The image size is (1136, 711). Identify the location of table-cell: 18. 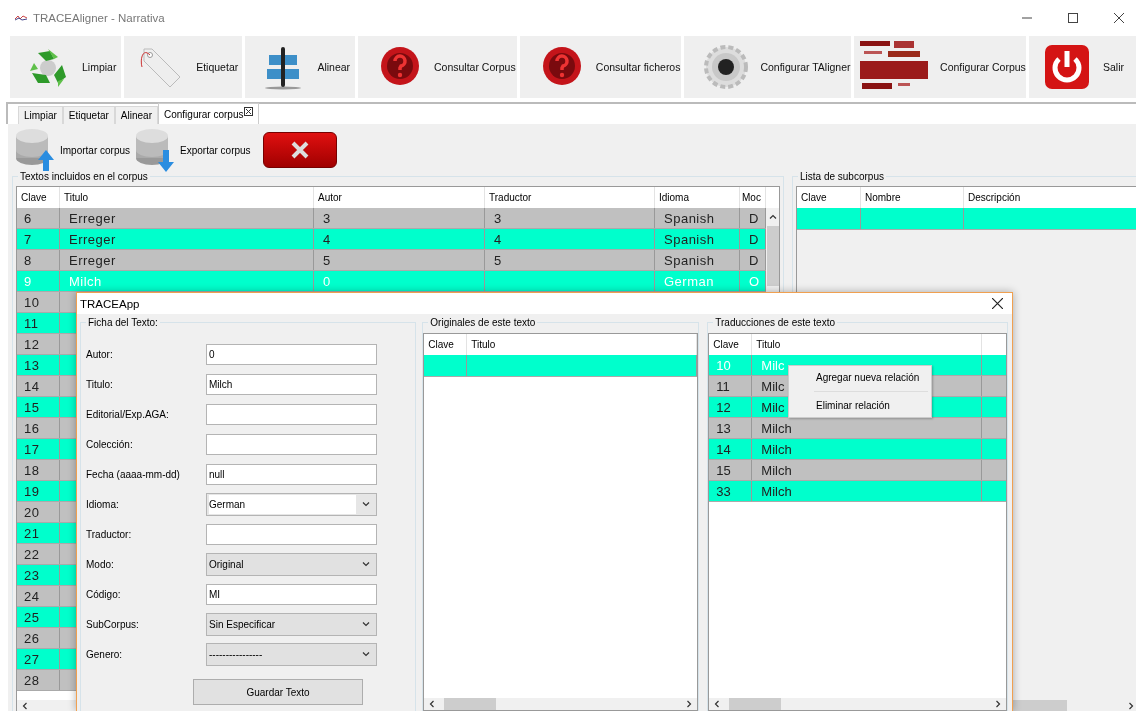
(38, 470).